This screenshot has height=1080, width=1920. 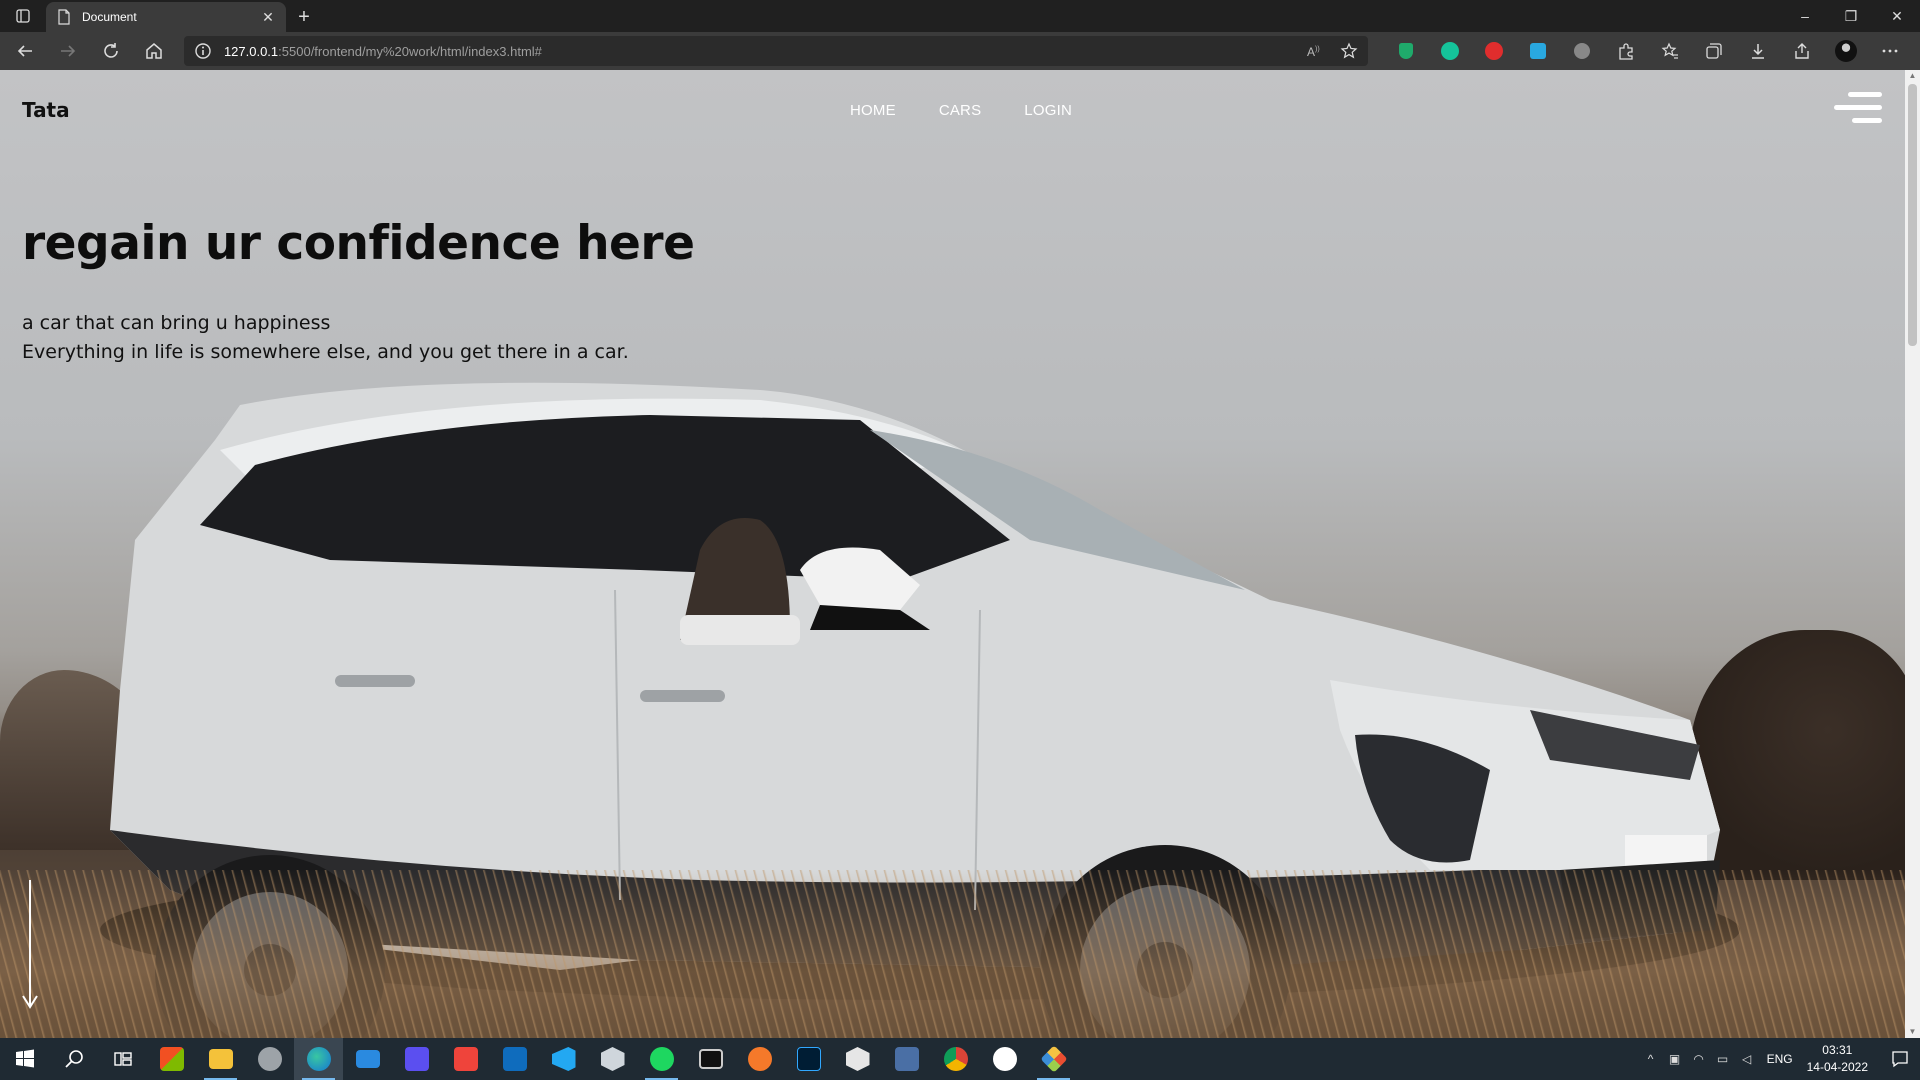 I want to click on window-controls: – ❐ ✕, so click(x=1851, y=16).